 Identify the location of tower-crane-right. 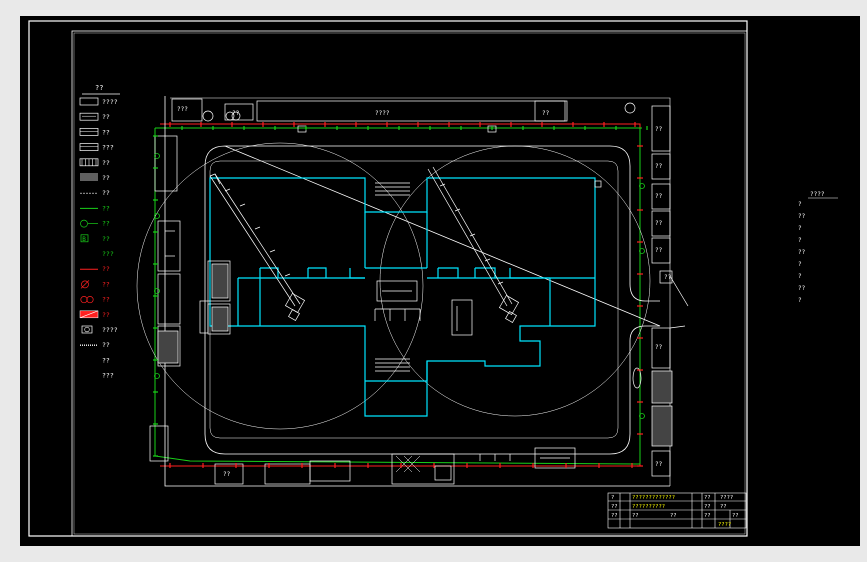
(473, 244).